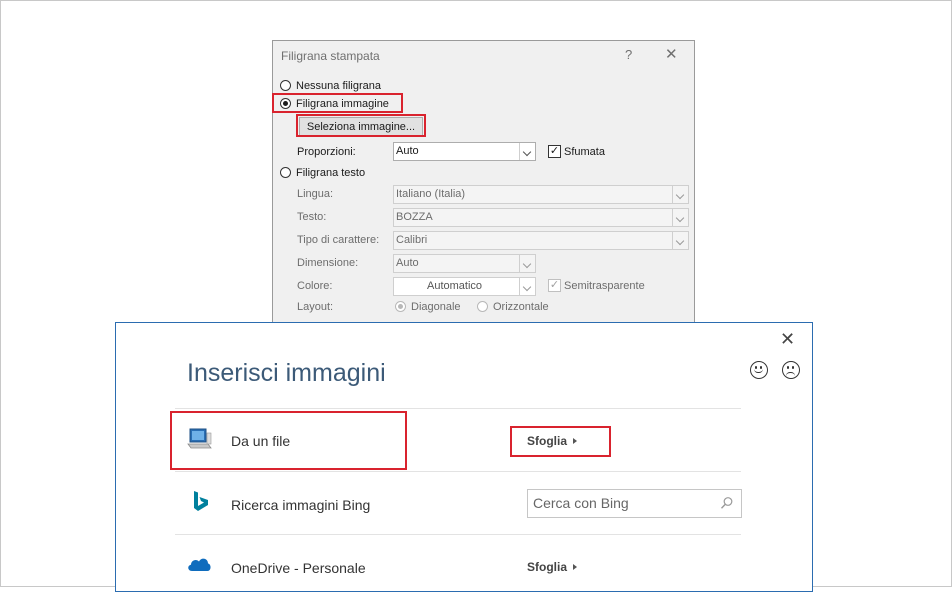 This screenshot has height=592, width=952. What do you see at coordinates (604, 286) in the screenshot?
I see `semitransparent-label: Semitrasparente` at bounding box center [604, 286].